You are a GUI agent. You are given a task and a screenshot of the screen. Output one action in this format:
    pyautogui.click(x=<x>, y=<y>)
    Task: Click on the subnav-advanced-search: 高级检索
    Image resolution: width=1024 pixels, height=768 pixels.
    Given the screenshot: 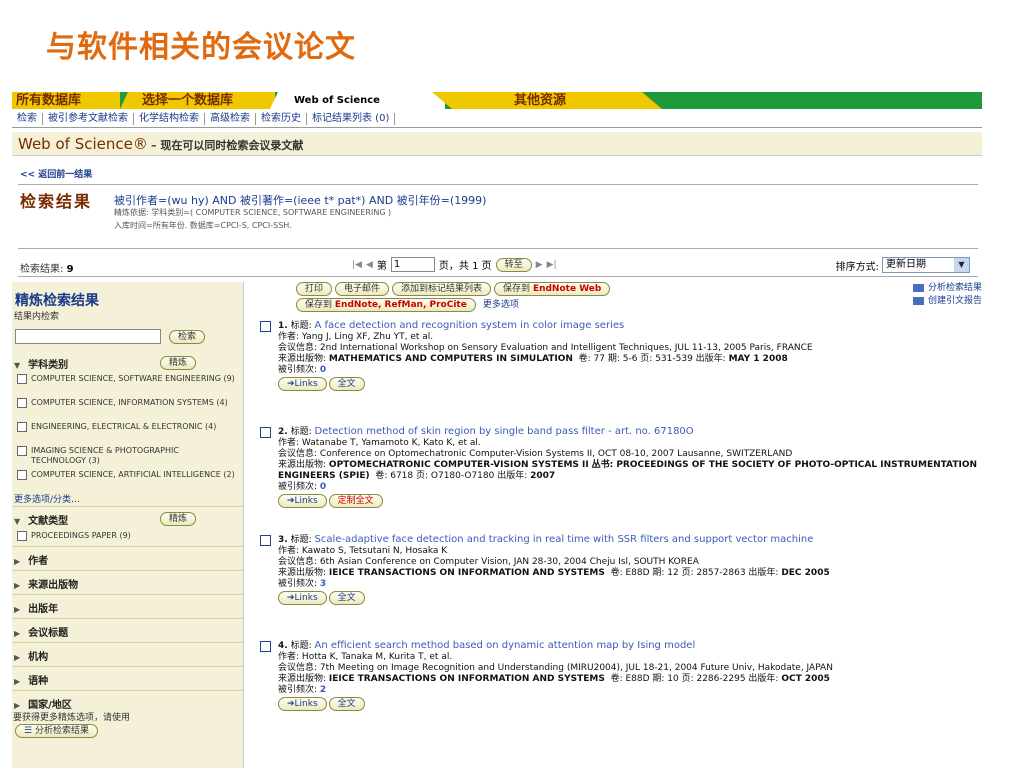 What is the action you would take?
    pyautogui.click(x=230, y=118)
    